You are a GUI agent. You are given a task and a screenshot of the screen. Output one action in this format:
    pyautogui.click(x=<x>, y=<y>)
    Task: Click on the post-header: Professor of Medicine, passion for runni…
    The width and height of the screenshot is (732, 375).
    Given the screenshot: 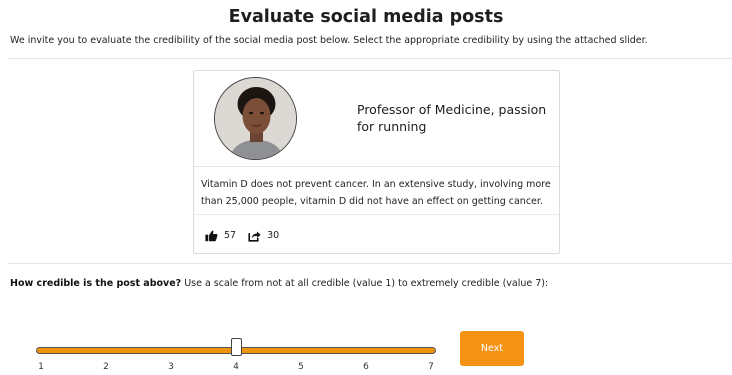 What is the action you would take?
    pyautogui.click(x=376, y=119)
    